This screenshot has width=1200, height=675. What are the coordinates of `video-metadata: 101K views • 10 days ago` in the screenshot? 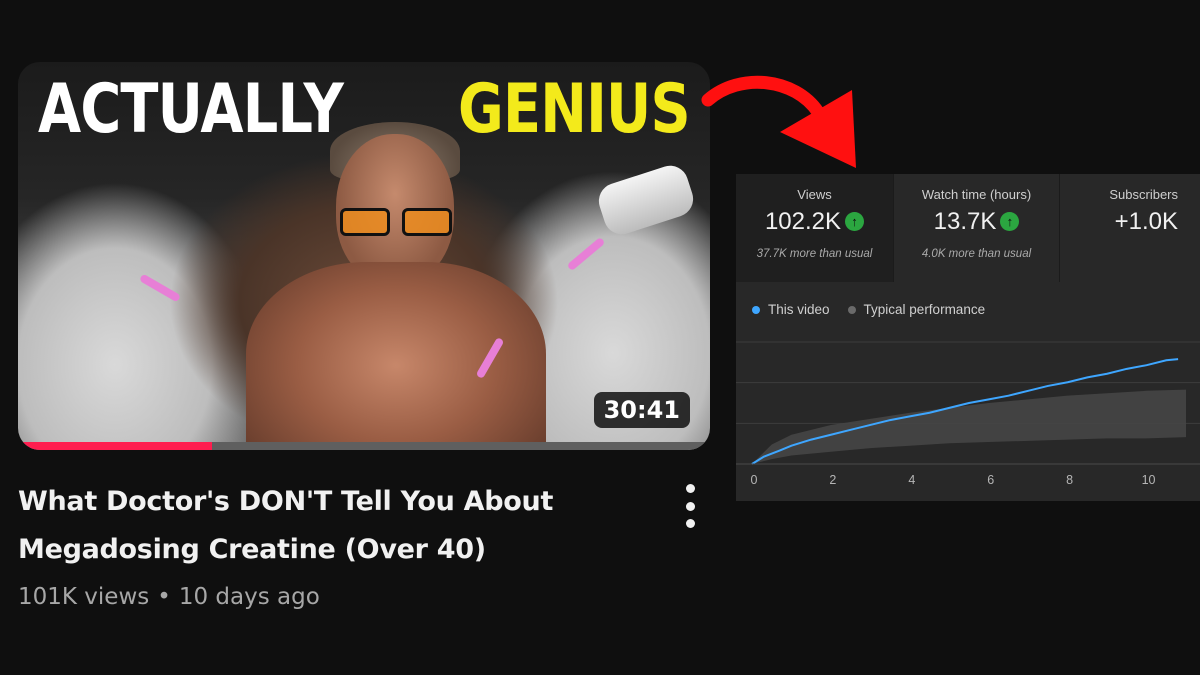 It's located at (169, 597).